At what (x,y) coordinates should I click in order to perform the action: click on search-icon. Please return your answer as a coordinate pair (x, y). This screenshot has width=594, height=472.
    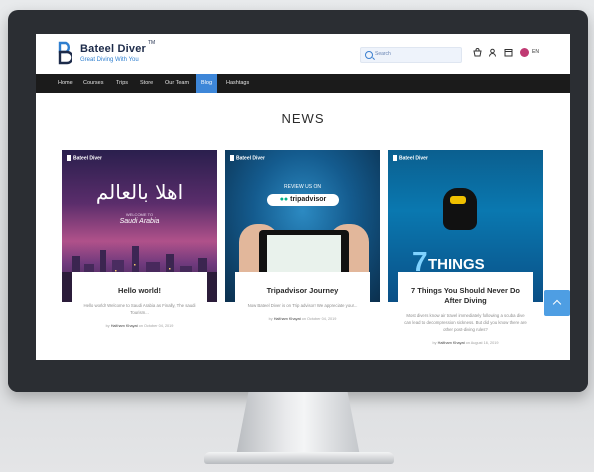
    Looking at the image, I should click on (369, 55).